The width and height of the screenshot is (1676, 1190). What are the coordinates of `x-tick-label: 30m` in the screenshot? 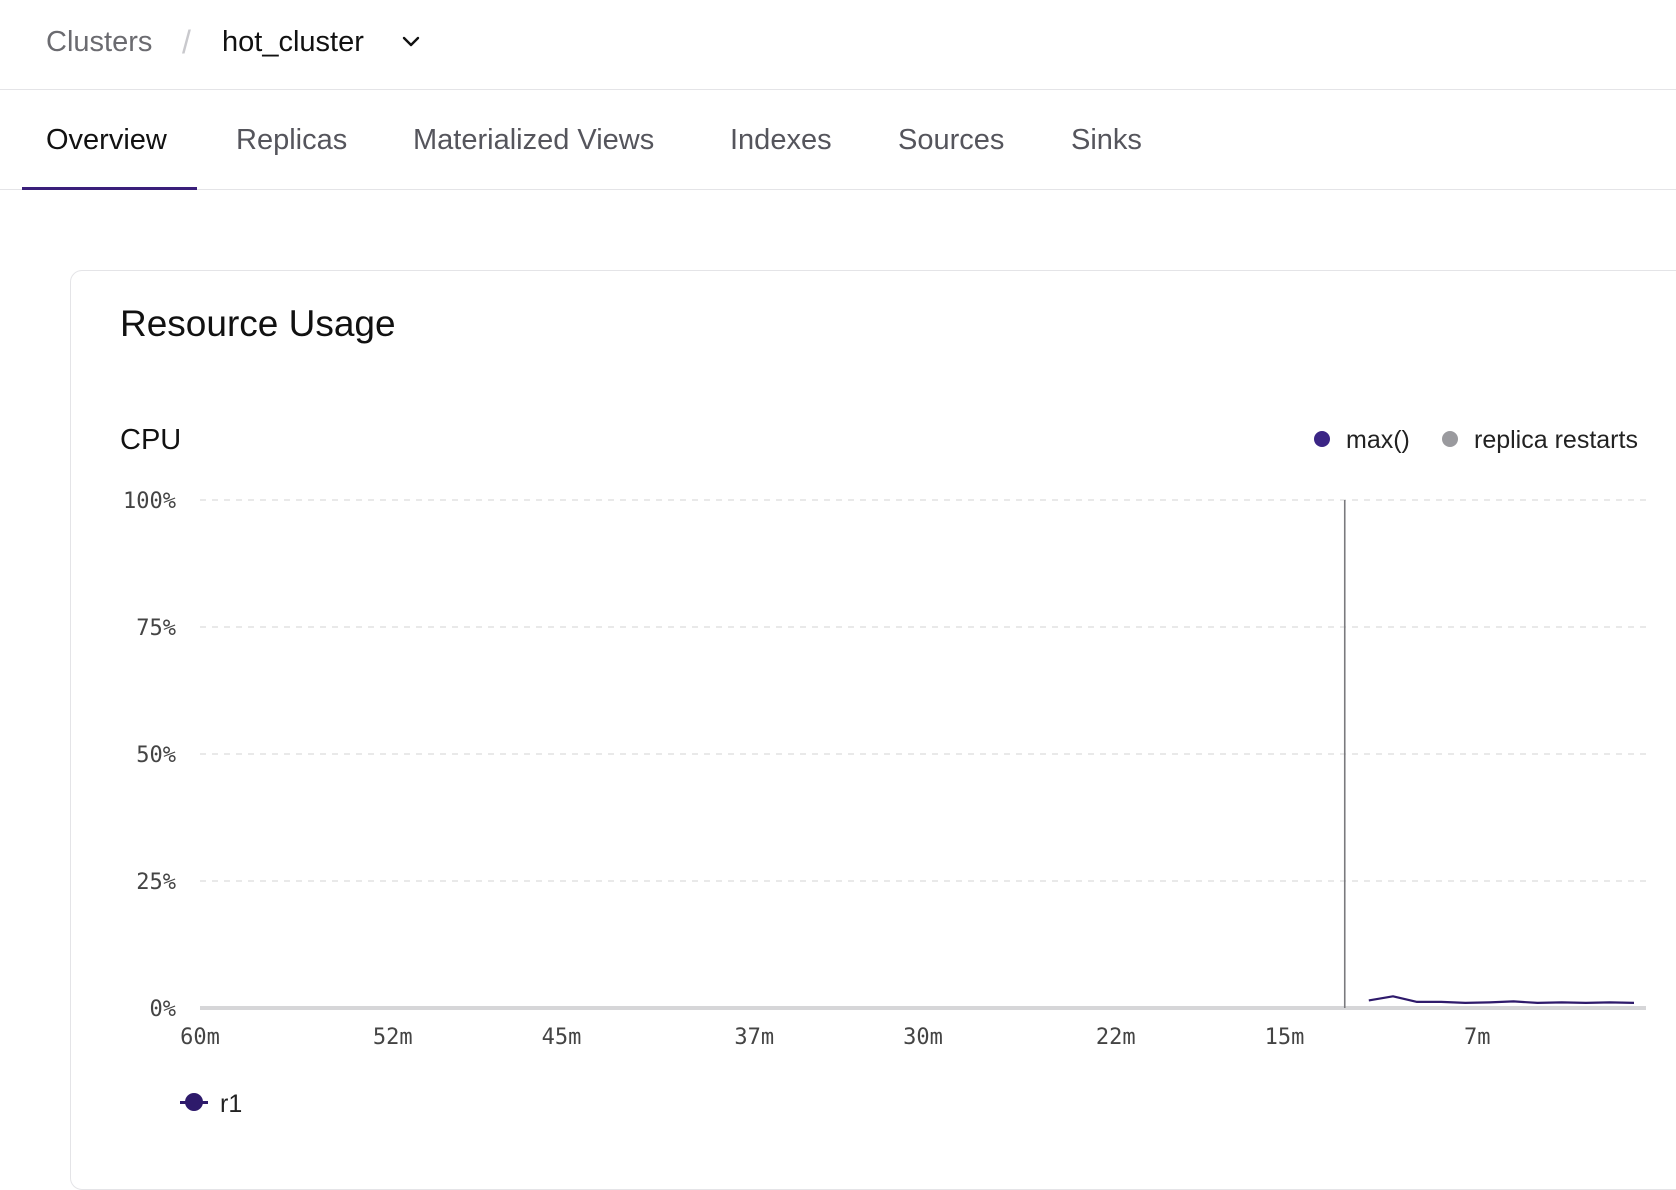 It's located at (923, 1037).